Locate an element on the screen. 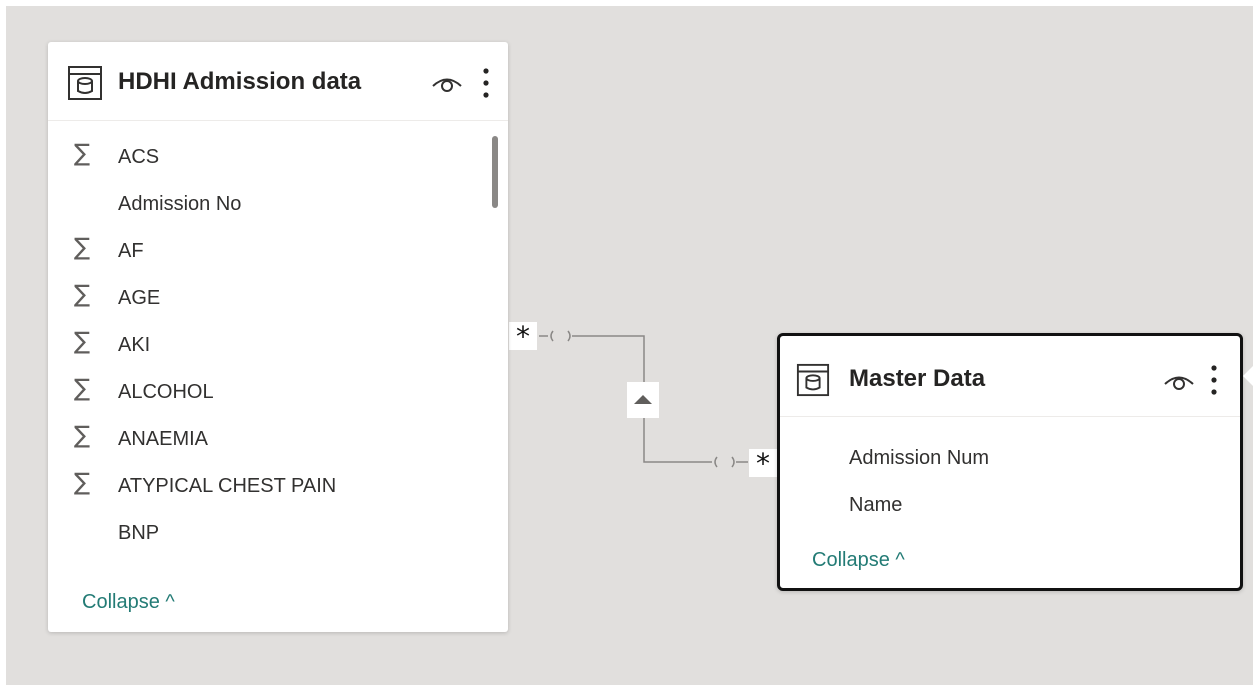  field-name: Admission Num is located at coordinates (919, 458).